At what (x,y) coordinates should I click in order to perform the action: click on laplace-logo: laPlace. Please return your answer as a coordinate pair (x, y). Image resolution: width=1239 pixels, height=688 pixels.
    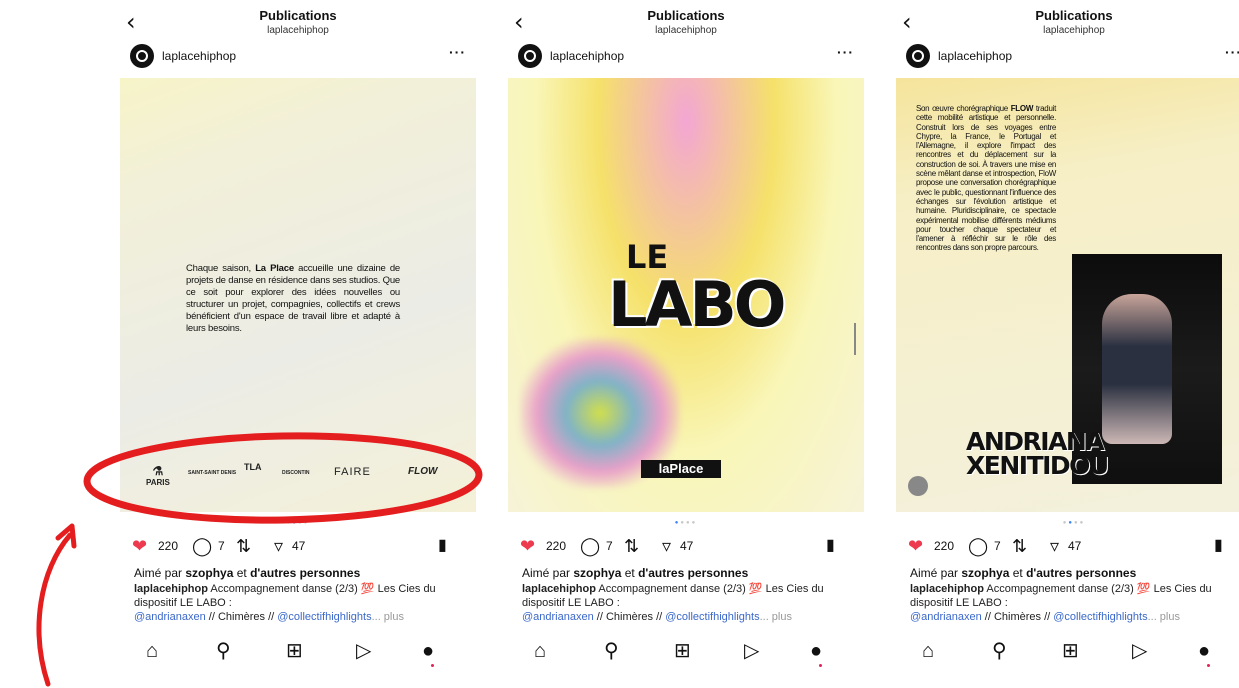
    Looking at the image, I should click on (681, 469).